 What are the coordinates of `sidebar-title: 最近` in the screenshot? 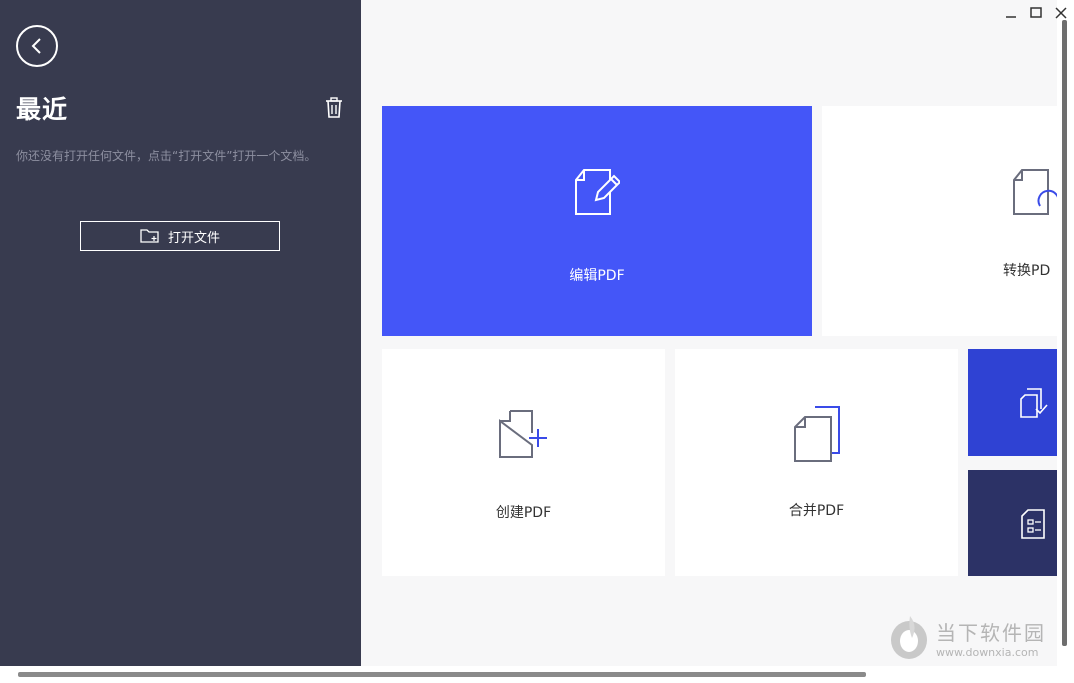 It's located at (42, 109).